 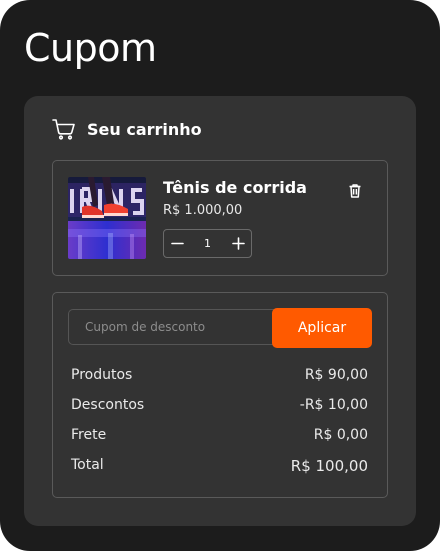 I want to click on plus-icon, so click(x=238, y=243).